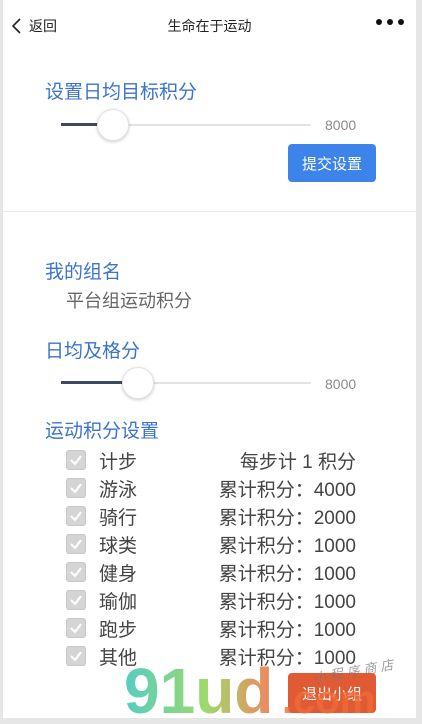 The height and width of the screenshot is (724, 422). Describe the element at coordinates (390, 22) in the screenshot. I see `more-menu-icon` at that location.